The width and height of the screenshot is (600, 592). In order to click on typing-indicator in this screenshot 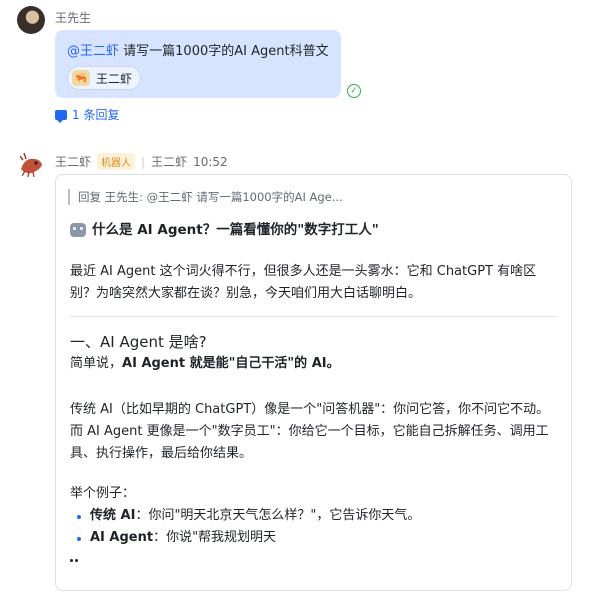, I will do `click(74, 560)`.